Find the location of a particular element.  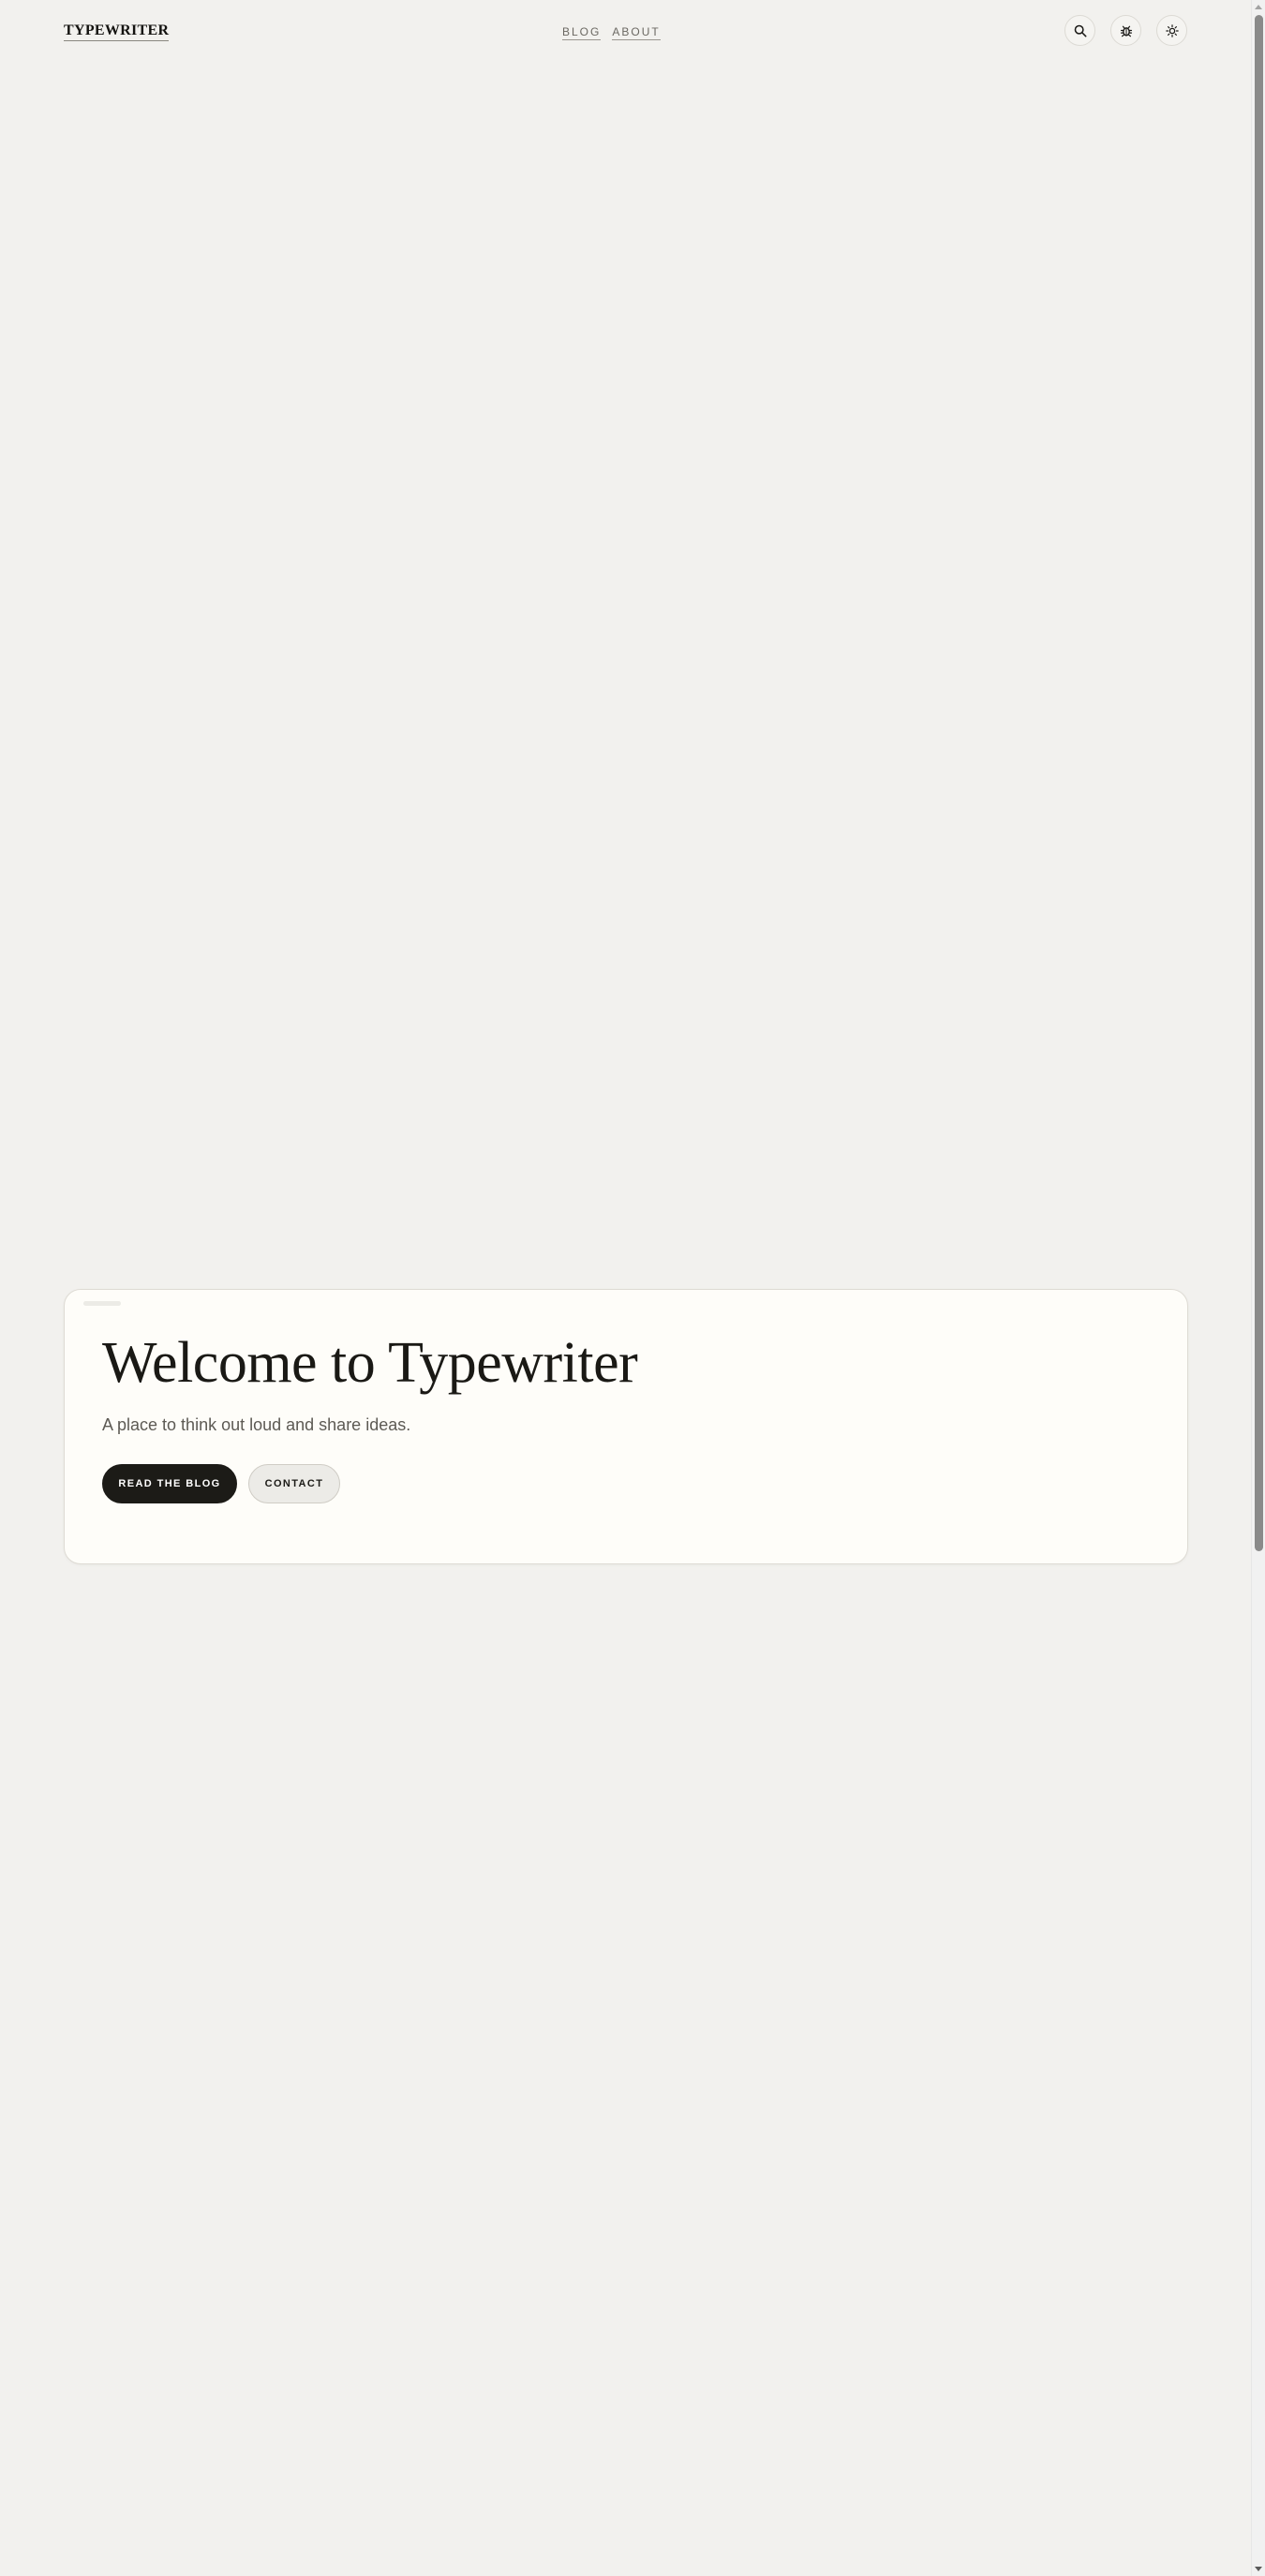

vertical-scrollbar is located at coordinates (1258, 1288).